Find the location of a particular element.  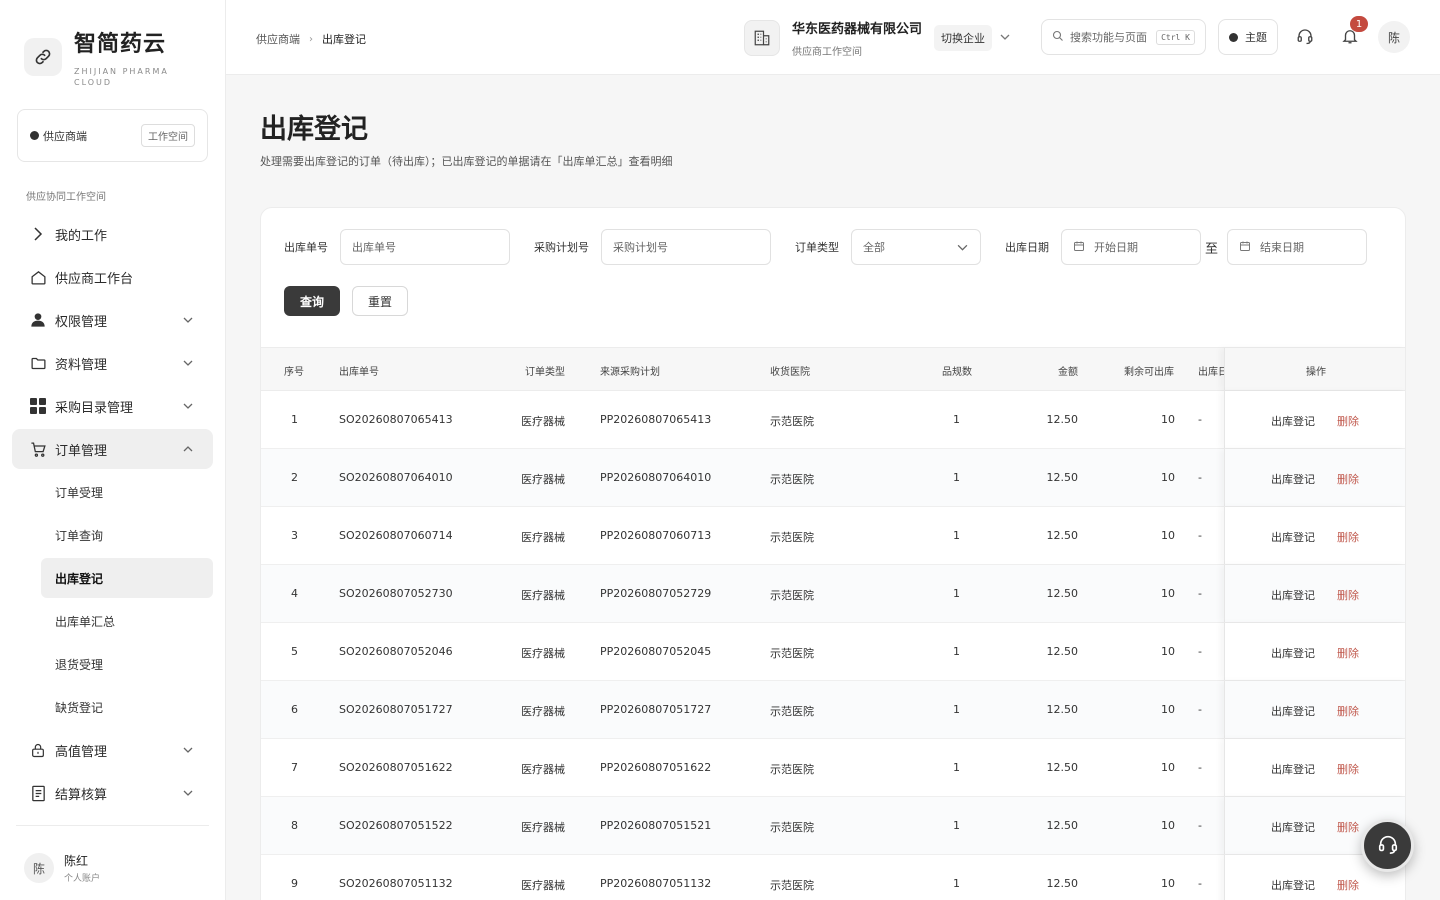

support-fab is located at coordinates (1387, 845).